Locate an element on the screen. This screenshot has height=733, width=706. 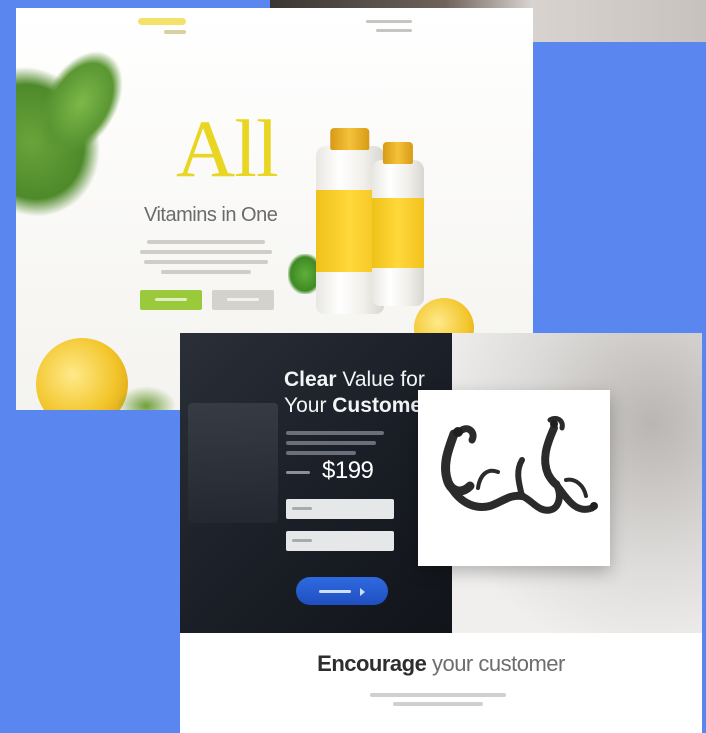
mint-leaf-image is located at coordinates (146, 398).